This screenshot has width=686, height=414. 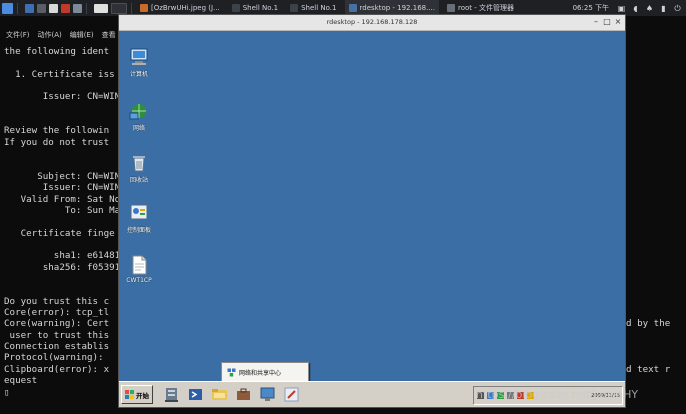 I want to click on desktop-icon-label: 回收站, so click(x=138, y=180).